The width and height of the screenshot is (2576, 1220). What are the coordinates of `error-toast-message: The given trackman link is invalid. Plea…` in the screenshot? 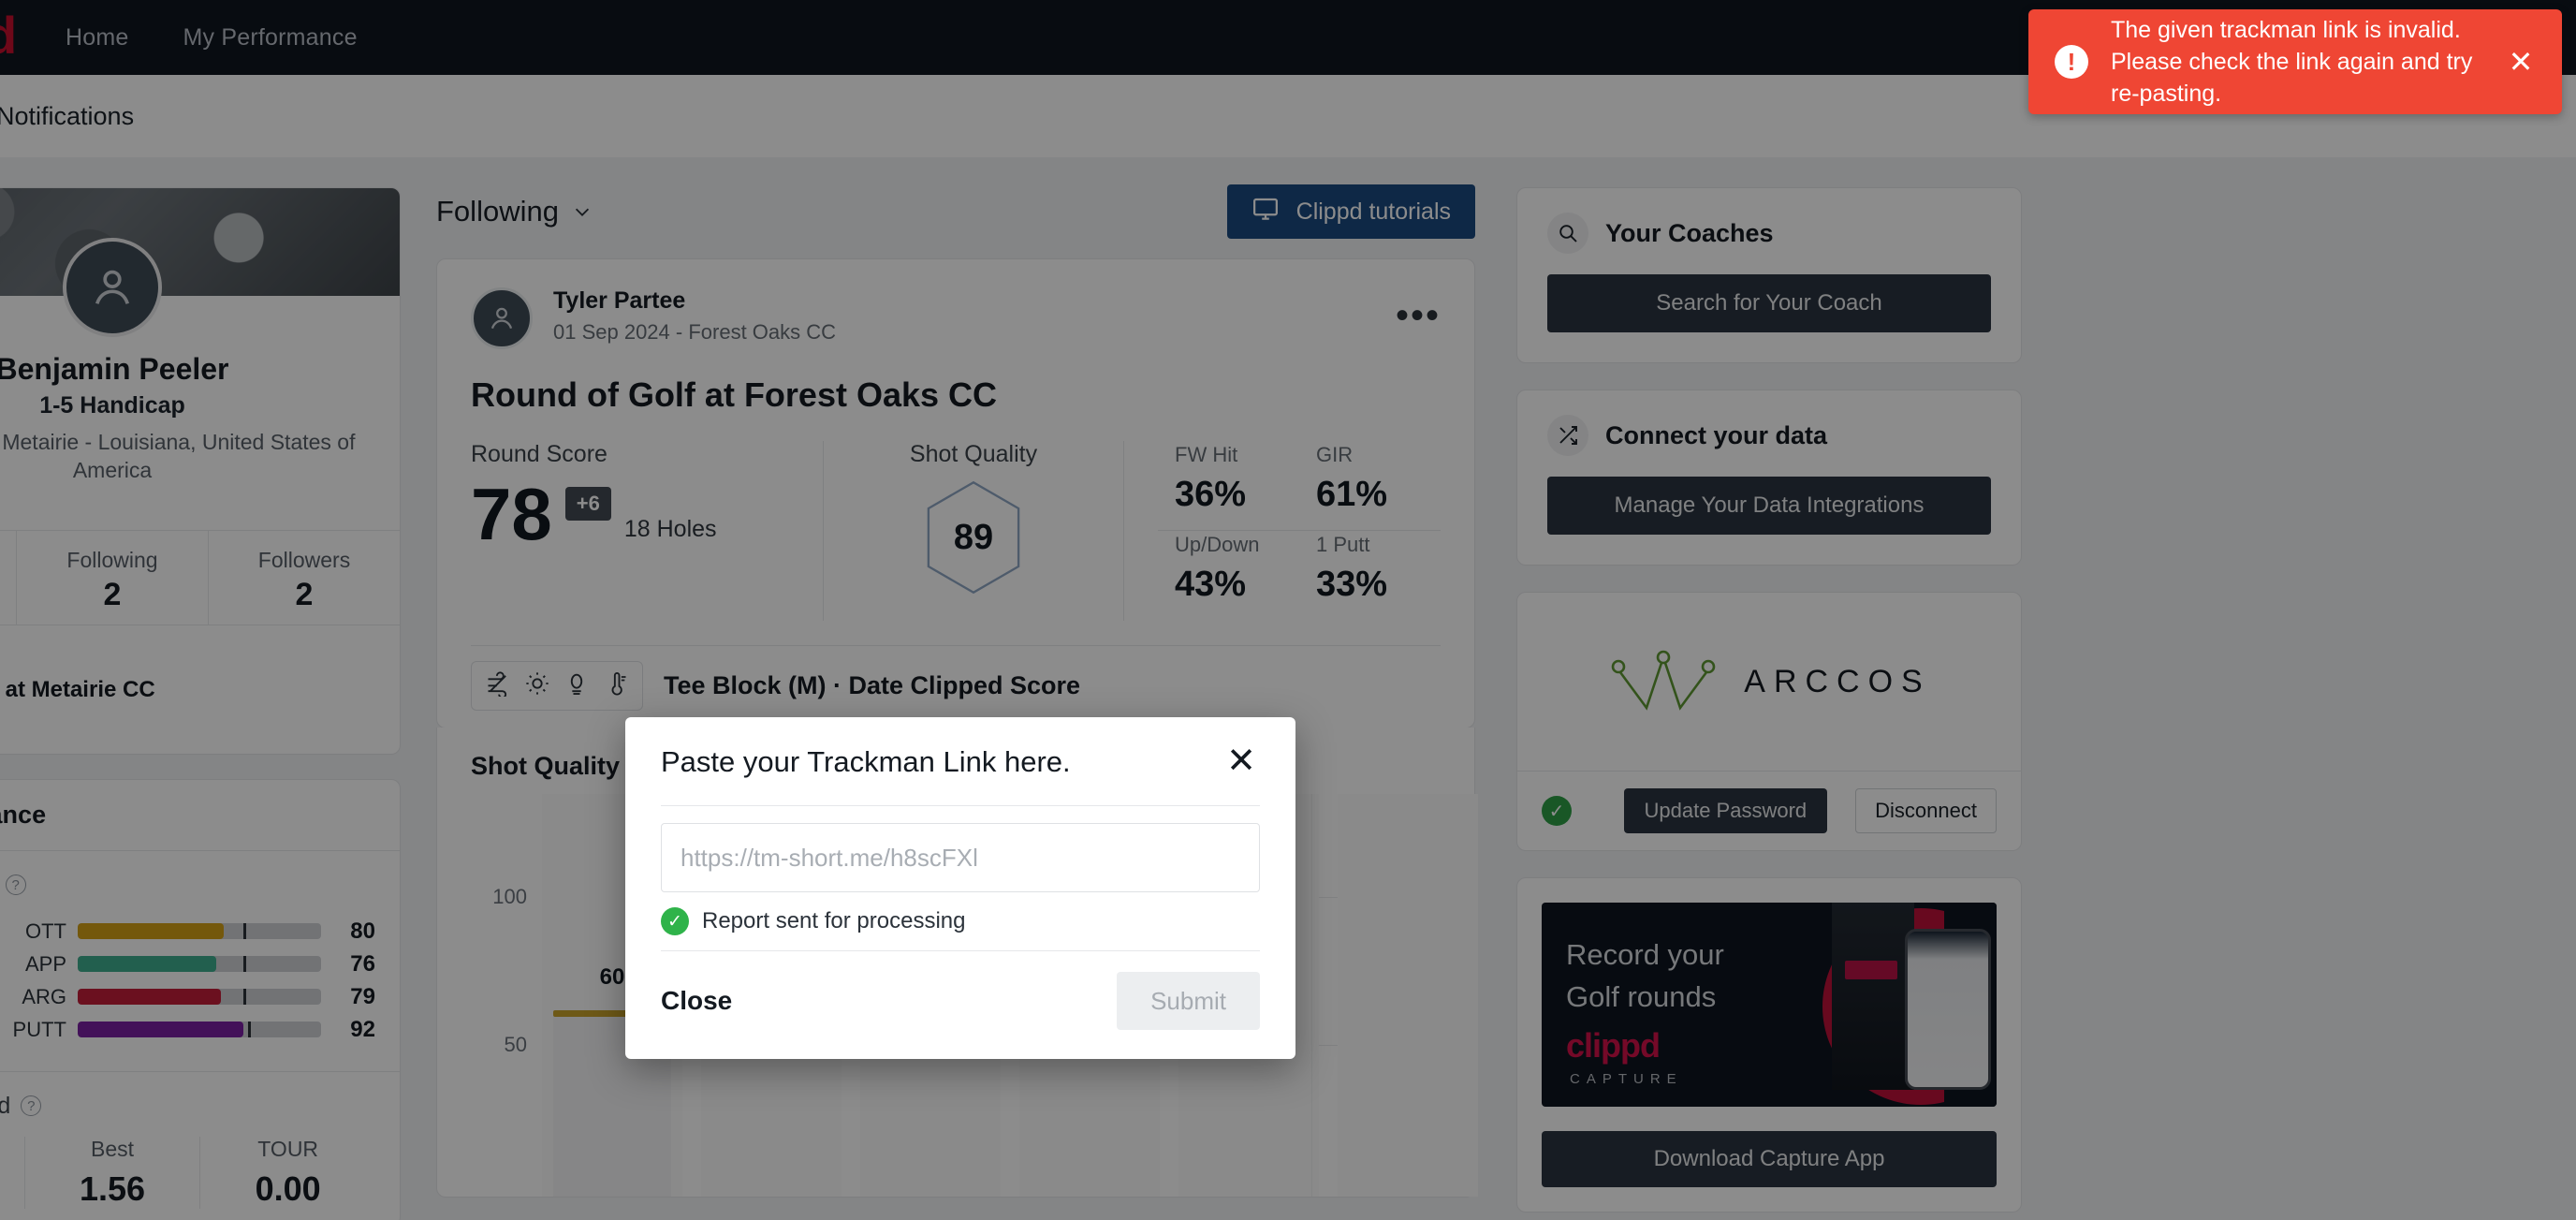 It's located at (2292, 62).